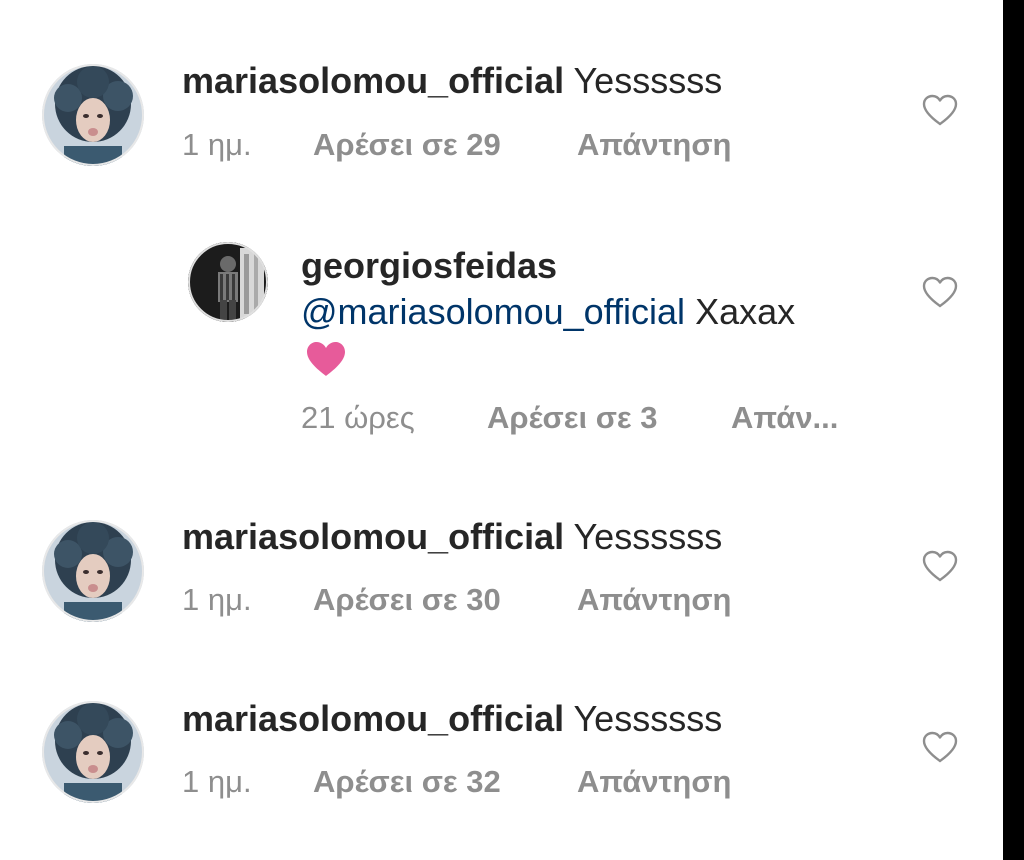 Image resolution: width=1024 pixels, height=860 pixels. What do you see at coordinates (407, 600) in the screenshot?
I see `likes-count-button: Αρέσει σε 30` at bounding box center [407, 600].